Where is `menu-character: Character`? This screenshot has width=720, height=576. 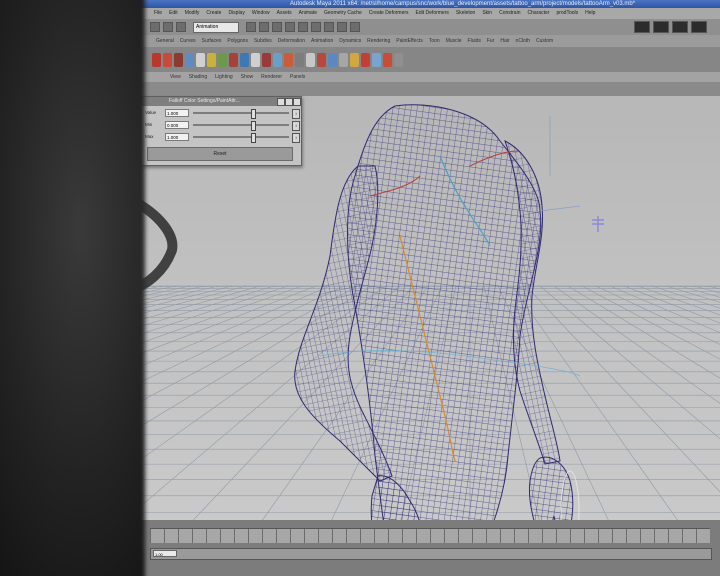
menu-character: Character is located at coordinates (538, 13).